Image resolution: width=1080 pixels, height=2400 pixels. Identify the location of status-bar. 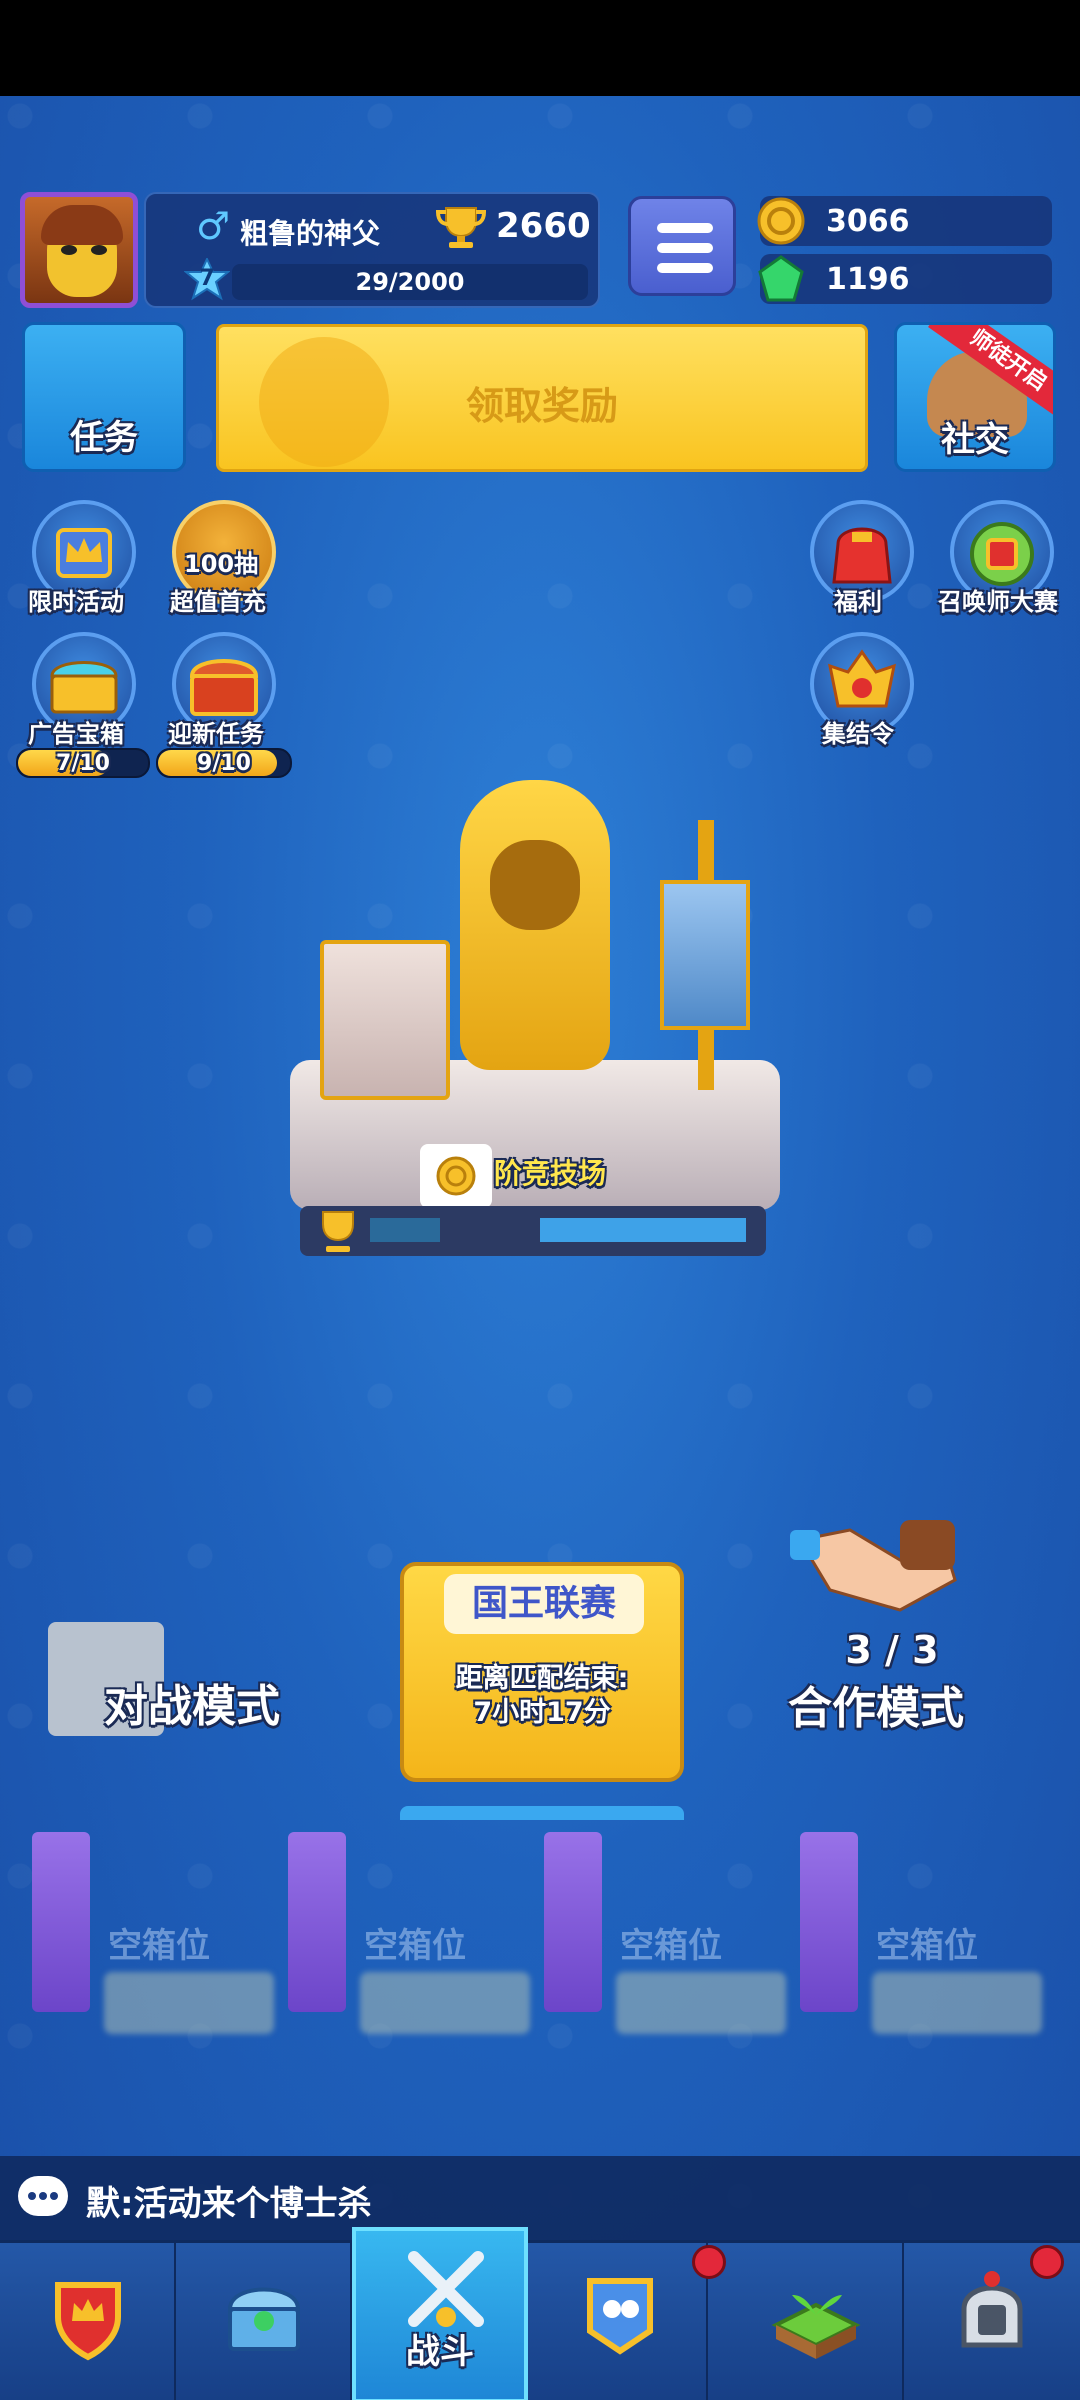
(540, 48).